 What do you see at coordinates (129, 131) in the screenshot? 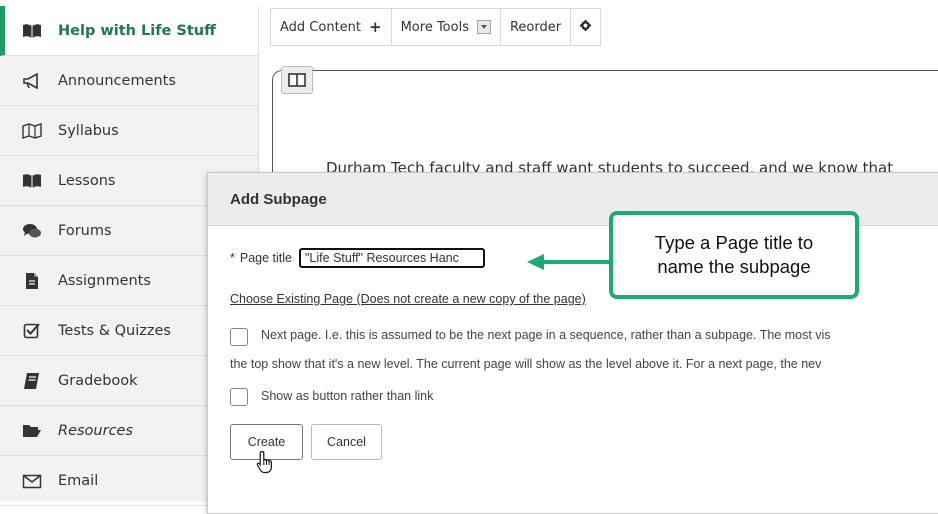
I see `sidebar-item-syllabus: Syllabus` at bounding box center [129, 131].